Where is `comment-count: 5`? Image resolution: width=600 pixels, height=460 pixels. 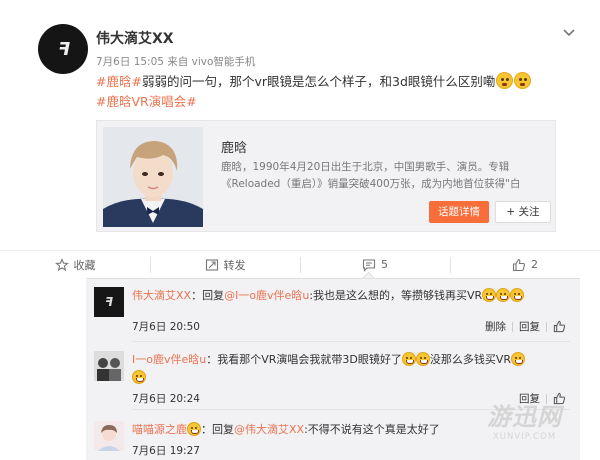 comment-count: 5 is located at coordinates (384, 264).